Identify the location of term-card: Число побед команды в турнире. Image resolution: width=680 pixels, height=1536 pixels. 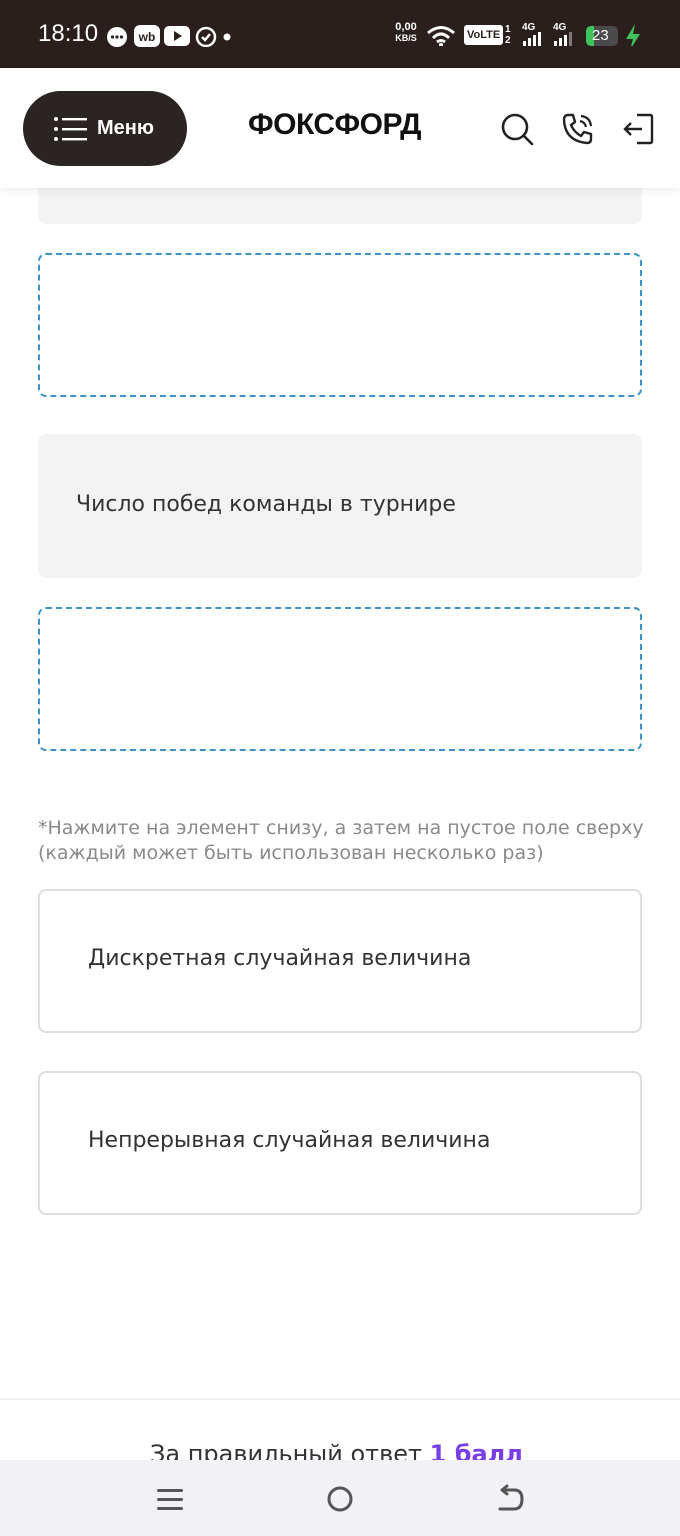
(340, 506).